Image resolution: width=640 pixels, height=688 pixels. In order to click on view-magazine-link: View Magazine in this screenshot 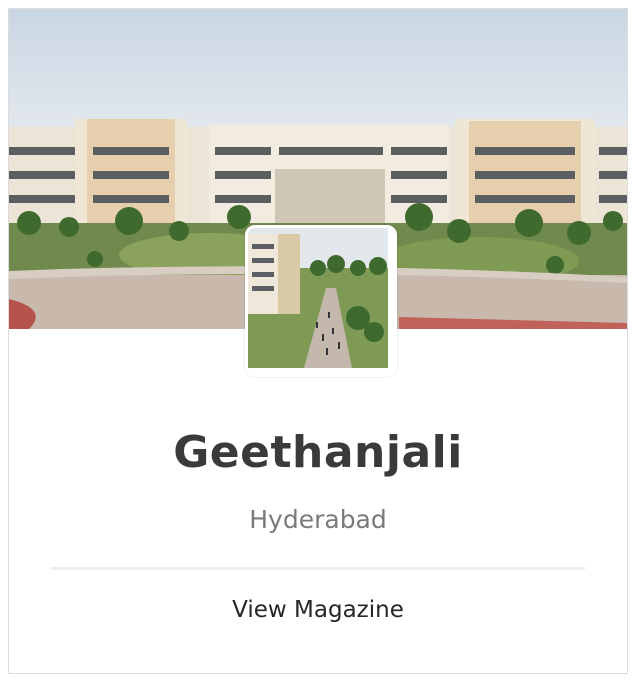, I will do `click(318, 610)`.